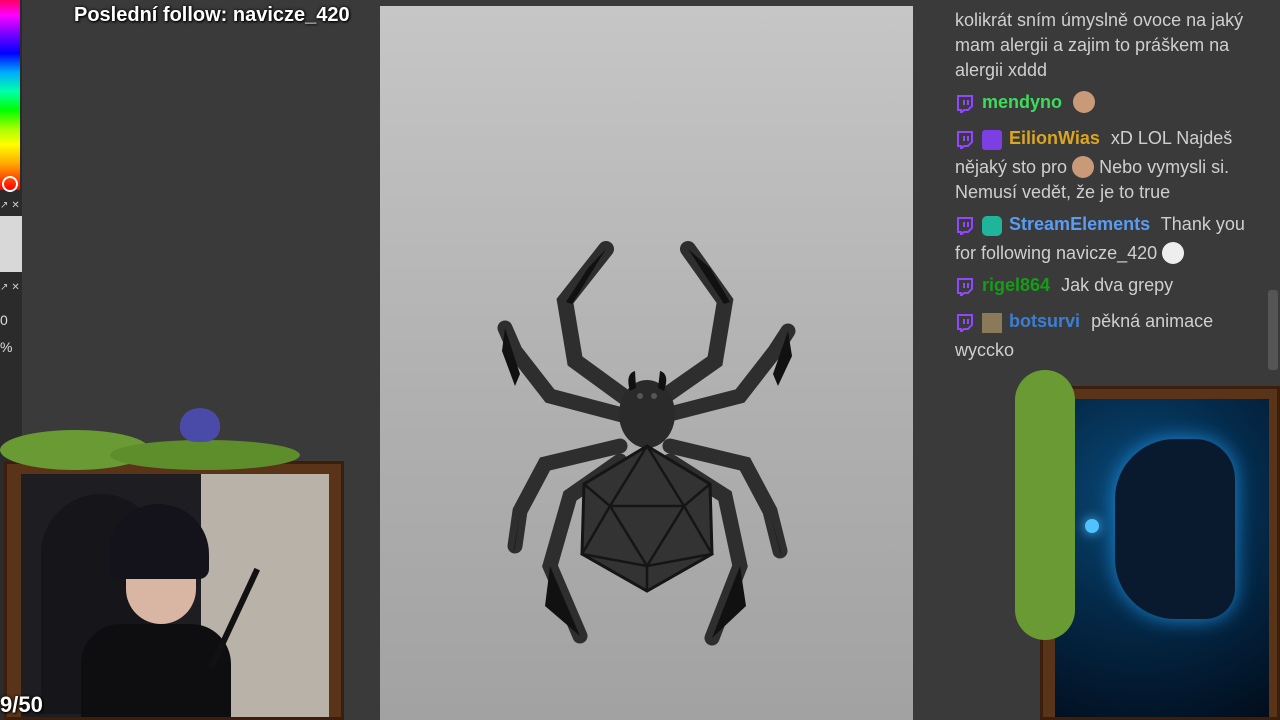 Image resolution: width=1280 pixels, height=720 pixels. What do you see at coordinates (646, 443) in the screenshot?
I see `spider-drawing` at bounding box center [646, 443].